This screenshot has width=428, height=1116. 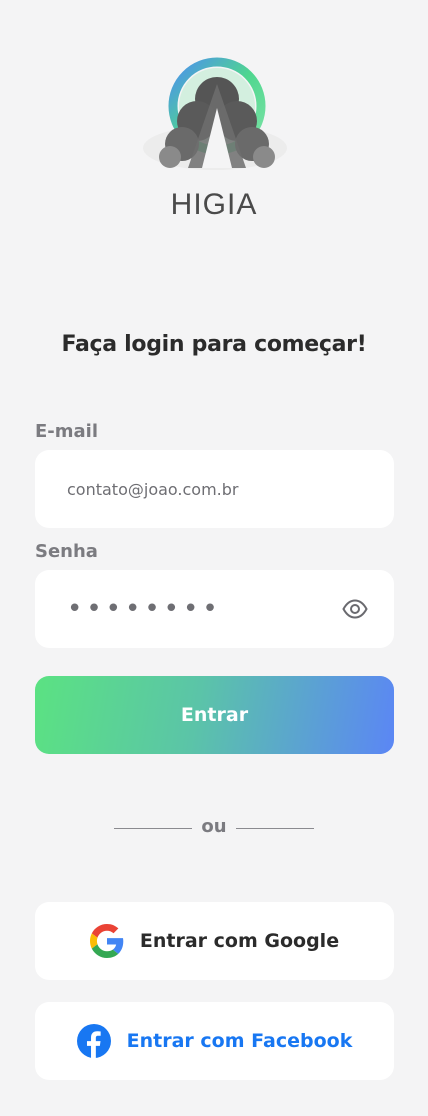 I want to click on login-button: Entrar, so click(x=214, y=715).